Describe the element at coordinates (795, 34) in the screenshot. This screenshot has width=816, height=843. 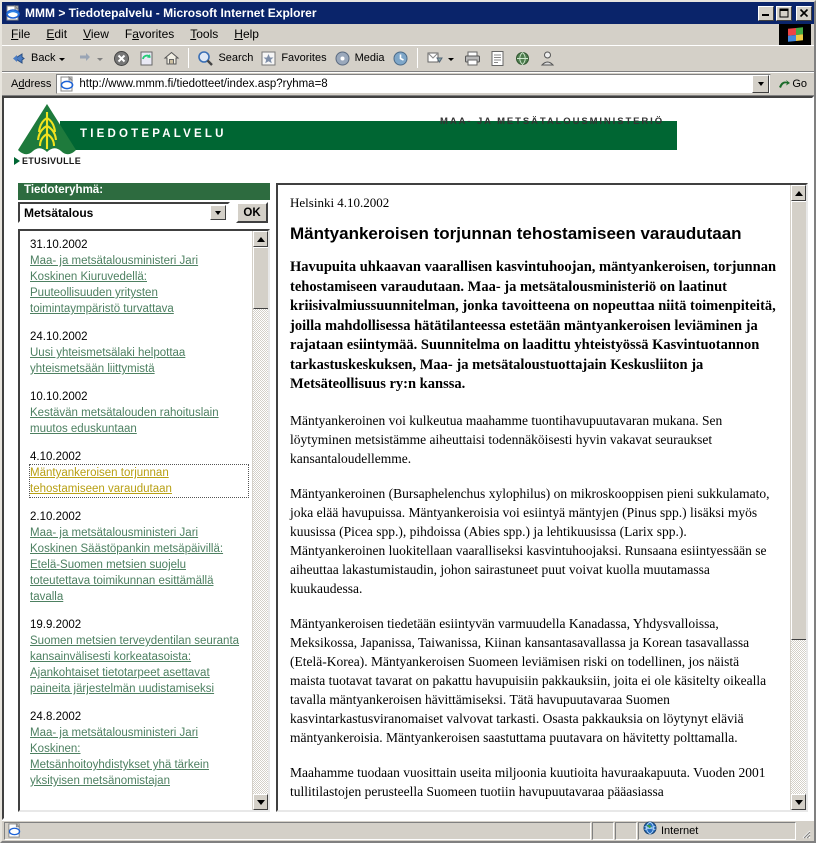
I see `windows-flag-icon` at that location.